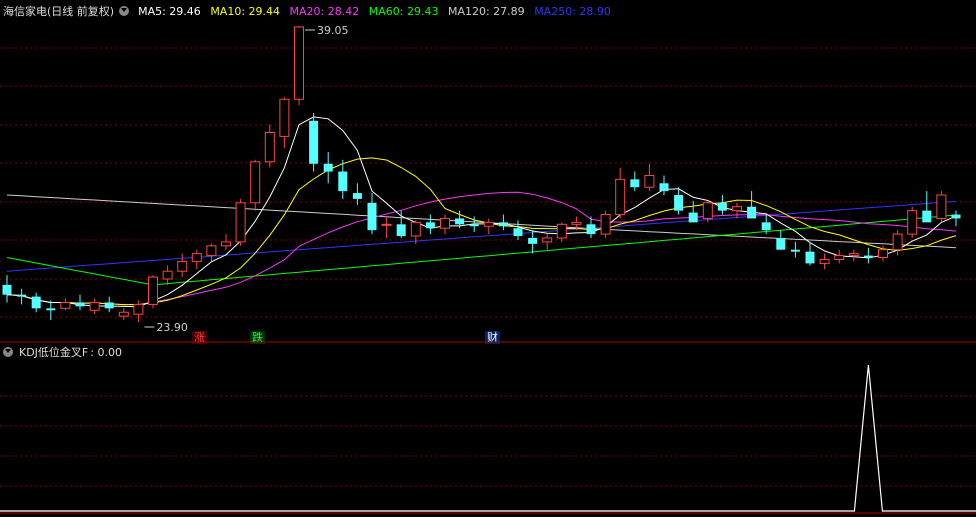 The height and width of the screenshot is (517, 976). I want to click on ma60-line, so click(481, 250).